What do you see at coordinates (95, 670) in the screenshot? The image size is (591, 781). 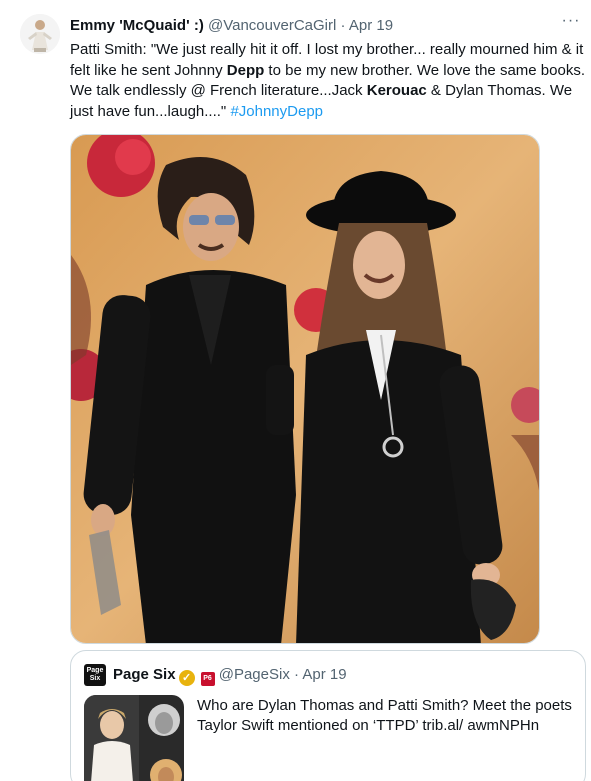 I see `logo-text-top: Page` at bounding box center [95, 670].